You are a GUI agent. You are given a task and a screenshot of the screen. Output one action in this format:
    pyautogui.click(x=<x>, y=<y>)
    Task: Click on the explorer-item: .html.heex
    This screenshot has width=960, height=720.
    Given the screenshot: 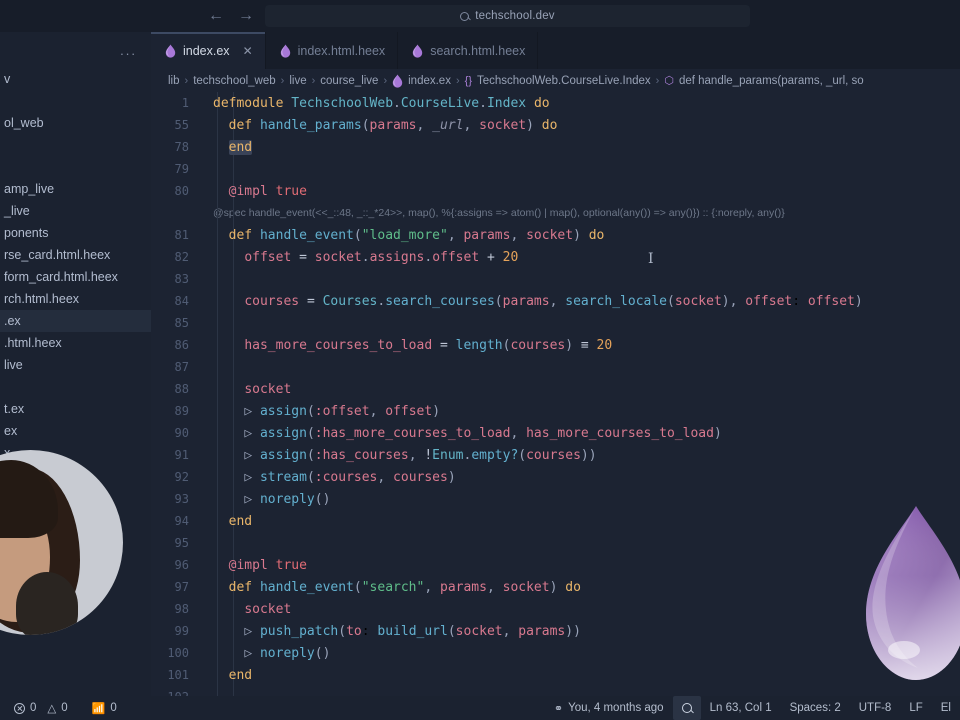 What is the action you would take?
    pyautogui.click(x=75, y=343)
    